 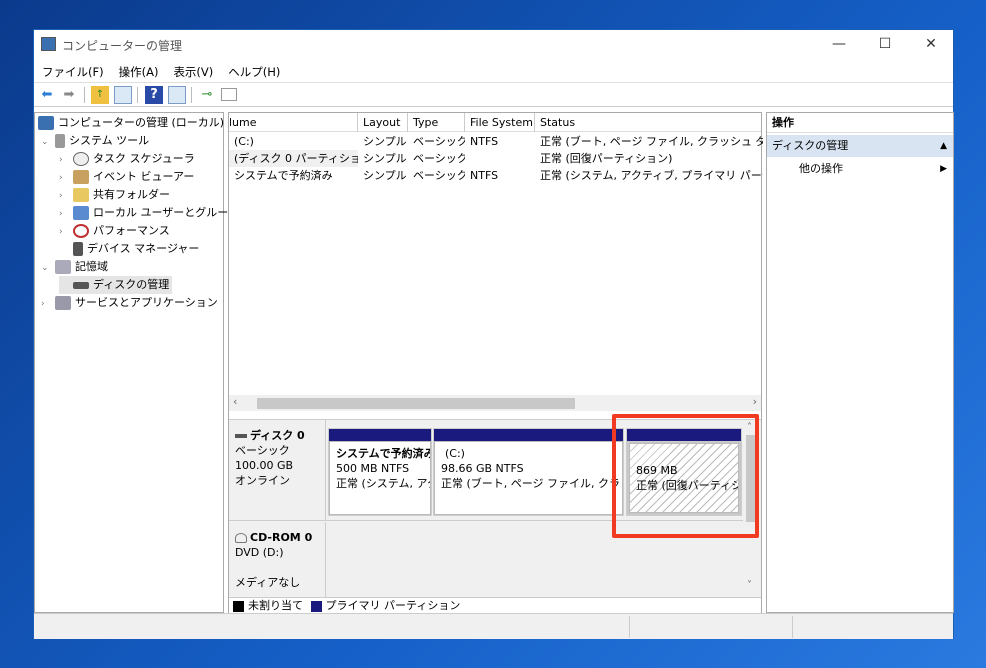 I want to click on volume-cell: (ディスク 0 パーティション 3), so click(x=293, y=158).